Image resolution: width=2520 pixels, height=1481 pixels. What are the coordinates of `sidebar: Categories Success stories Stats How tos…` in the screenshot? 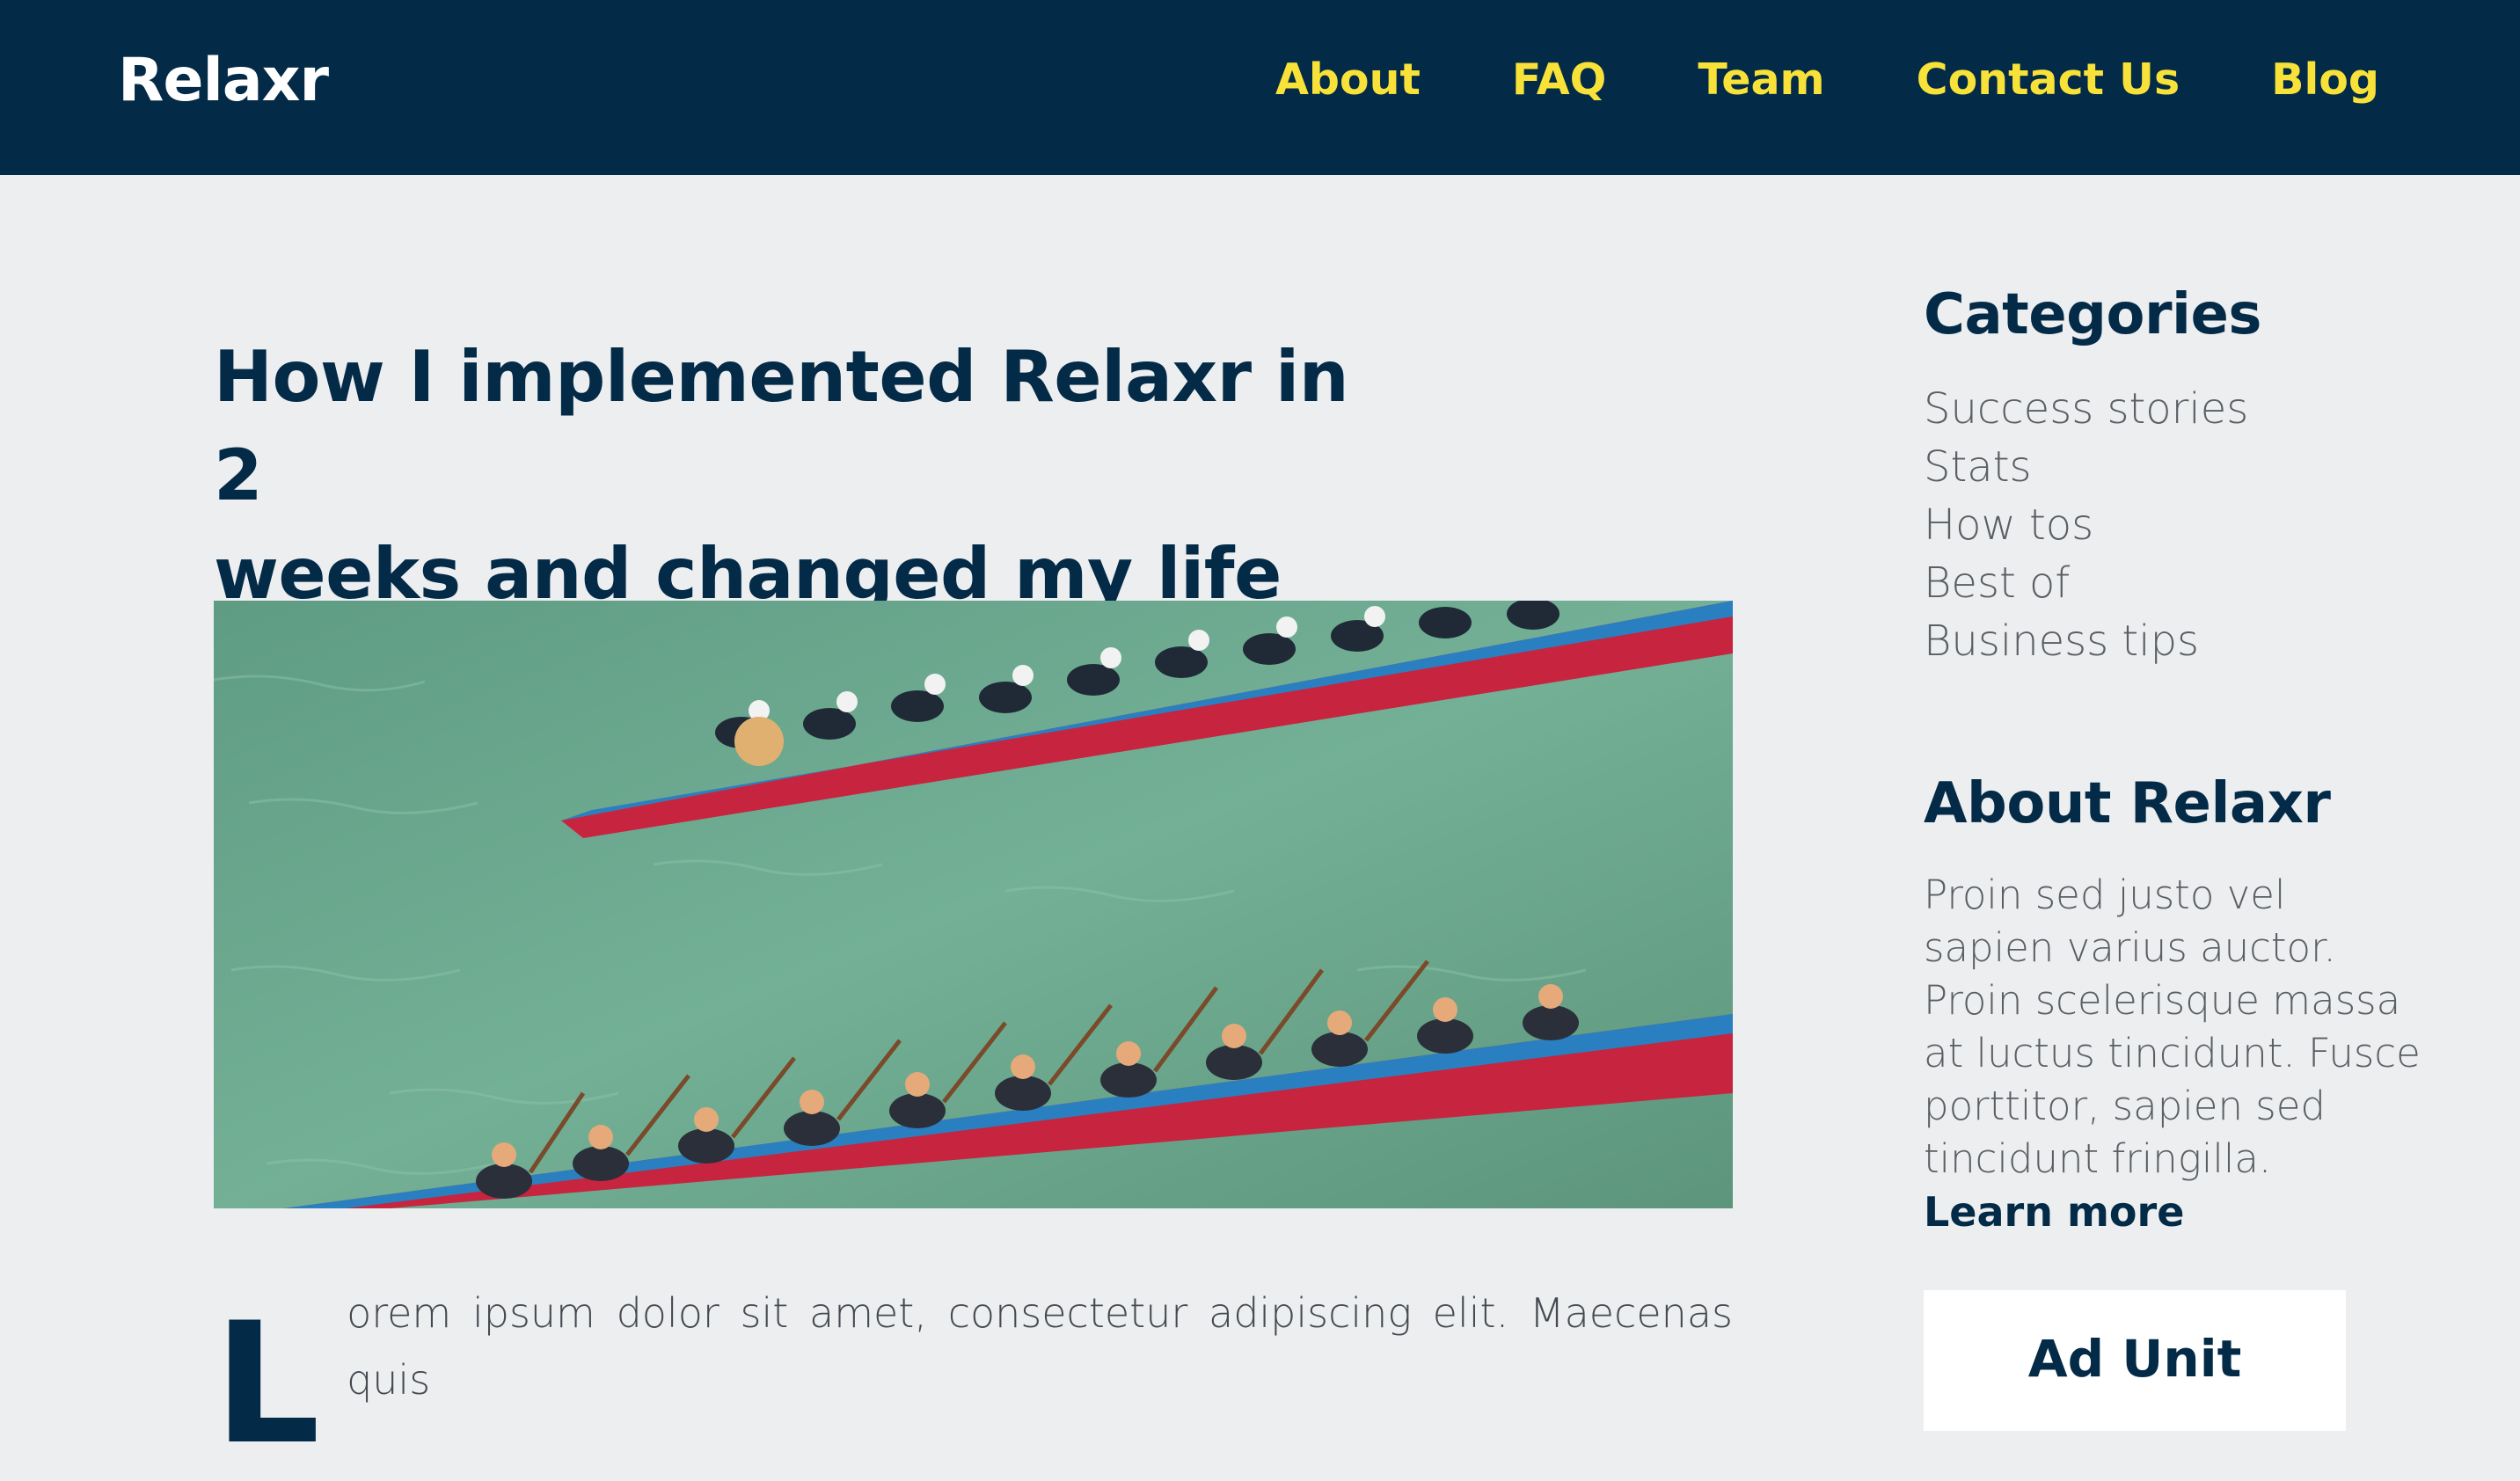 It's located at (2179, 759).